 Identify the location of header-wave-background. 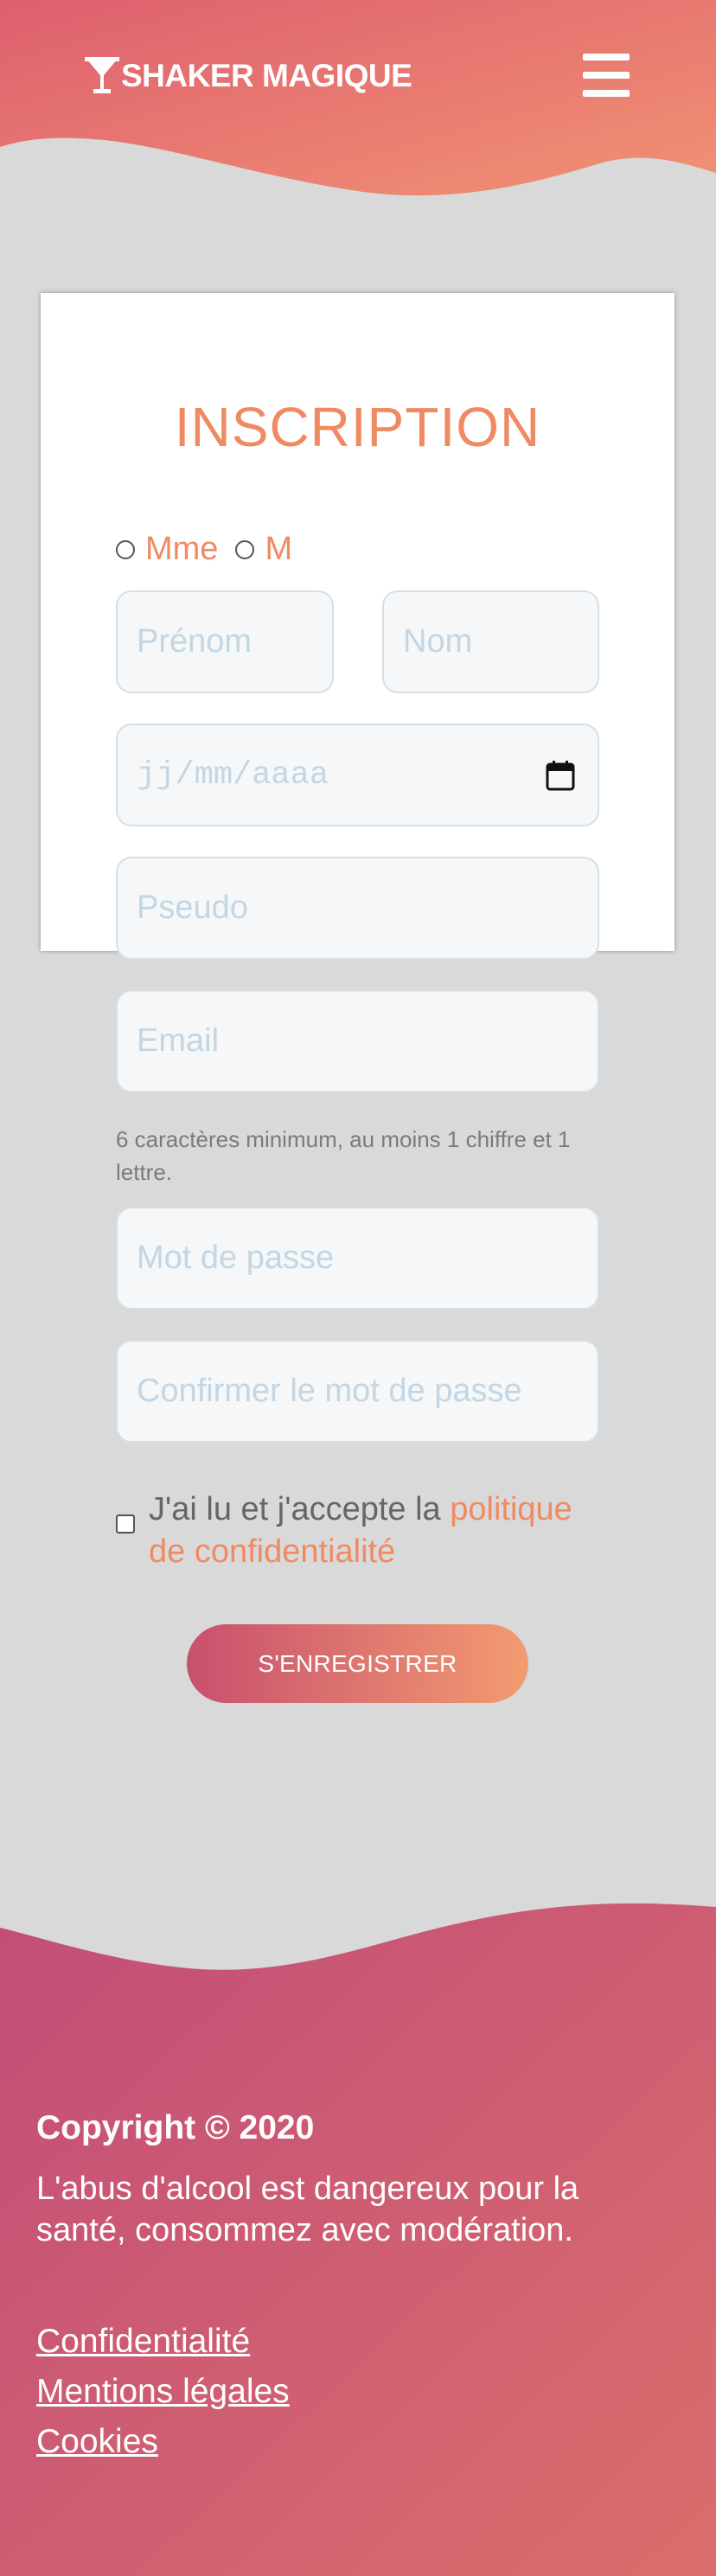
(358, 98).